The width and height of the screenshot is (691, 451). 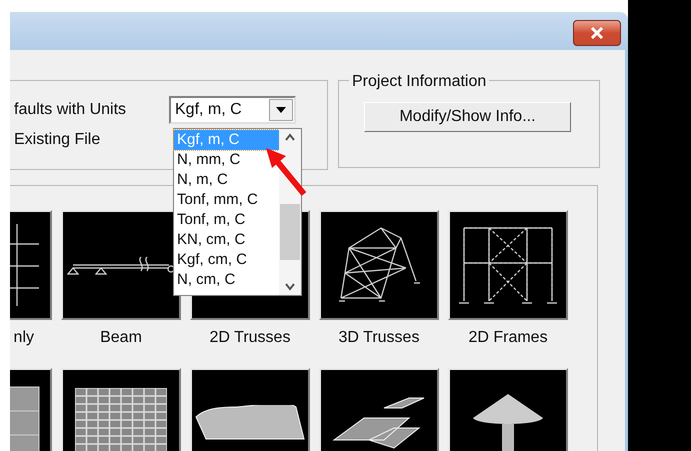 What do you see at coordinates (379, 338) in the screenshot?
I see `template-label: 3D Trusses` at bounding box center [379, 338].